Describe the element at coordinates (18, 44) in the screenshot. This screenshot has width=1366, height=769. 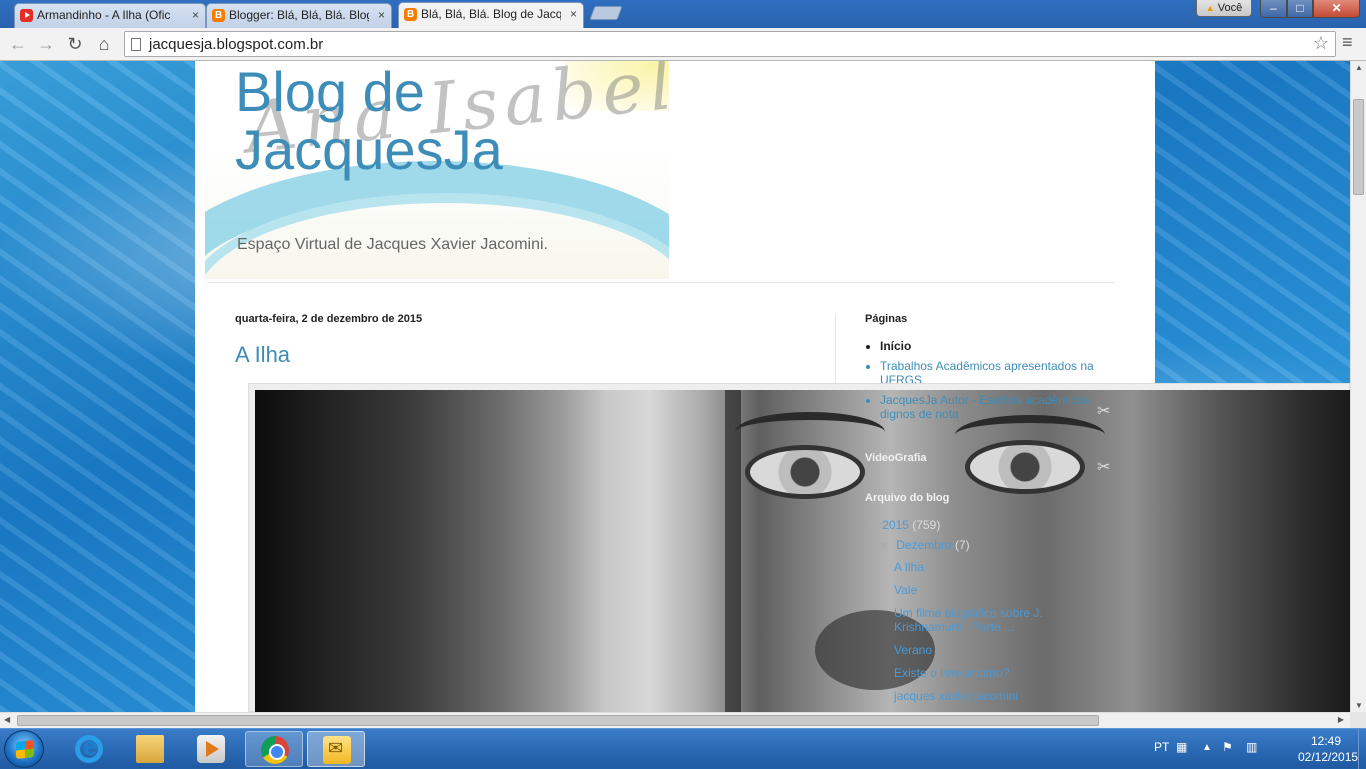
I see `back-arrow-icon: ←` at that location.